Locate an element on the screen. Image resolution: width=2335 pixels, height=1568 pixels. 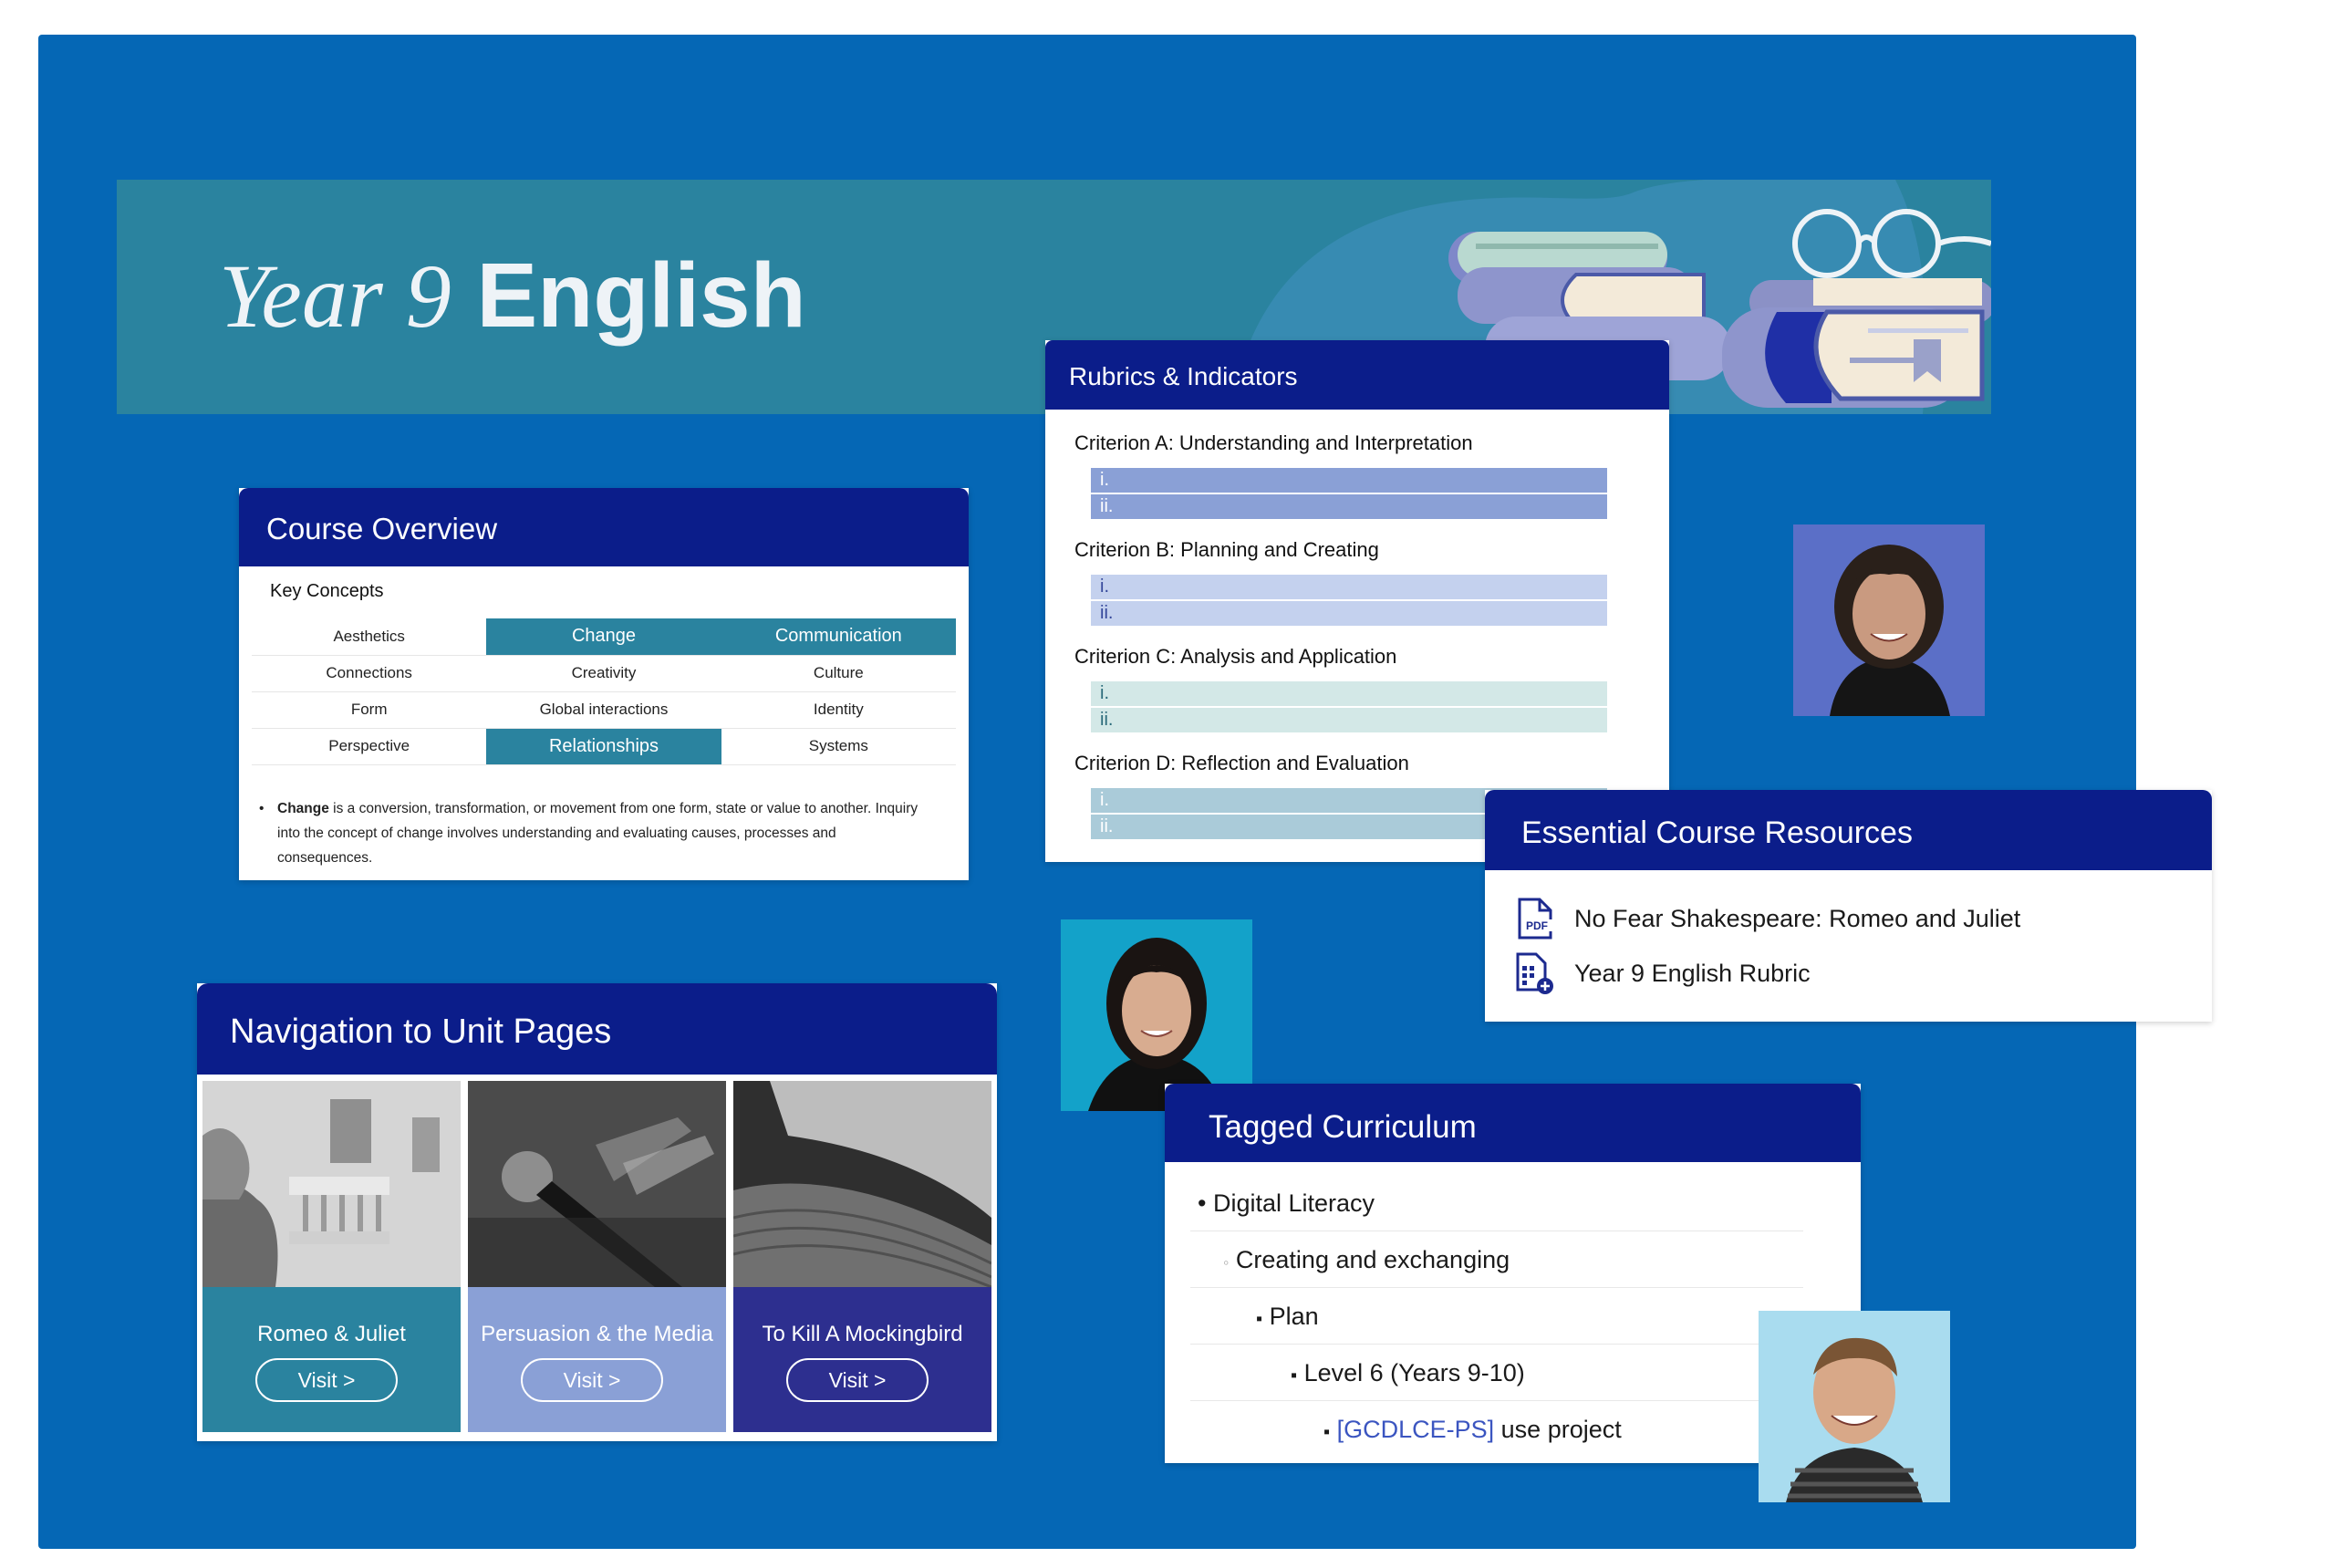
resource-label: No Fear Shakespeare: Romeo and Juliet is located at coordinates (1798, 918).